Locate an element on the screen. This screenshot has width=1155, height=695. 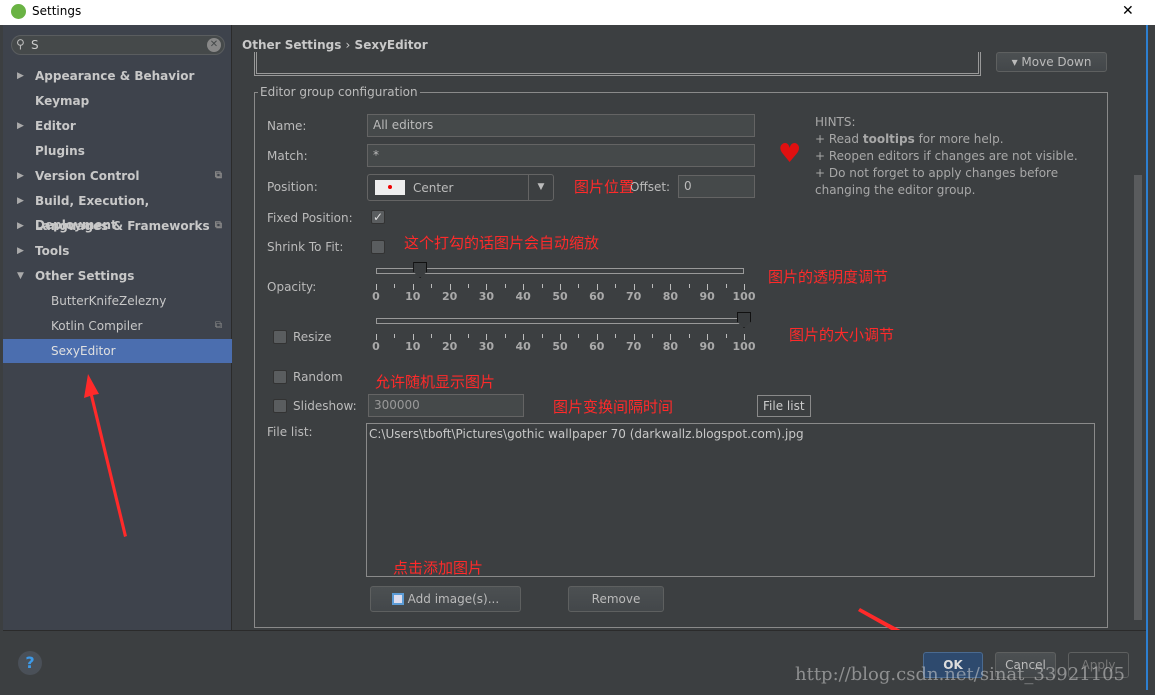
watermark: http://blog.csdn.net/sinat_33921105 is located at coordinates (960, 674).